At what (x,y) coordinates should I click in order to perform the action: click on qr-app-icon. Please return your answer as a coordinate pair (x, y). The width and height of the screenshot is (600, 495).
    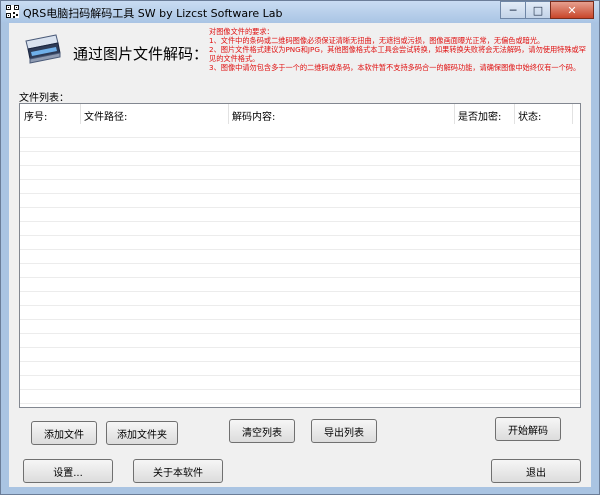
    Looking at the image, I should click on (12, 11).